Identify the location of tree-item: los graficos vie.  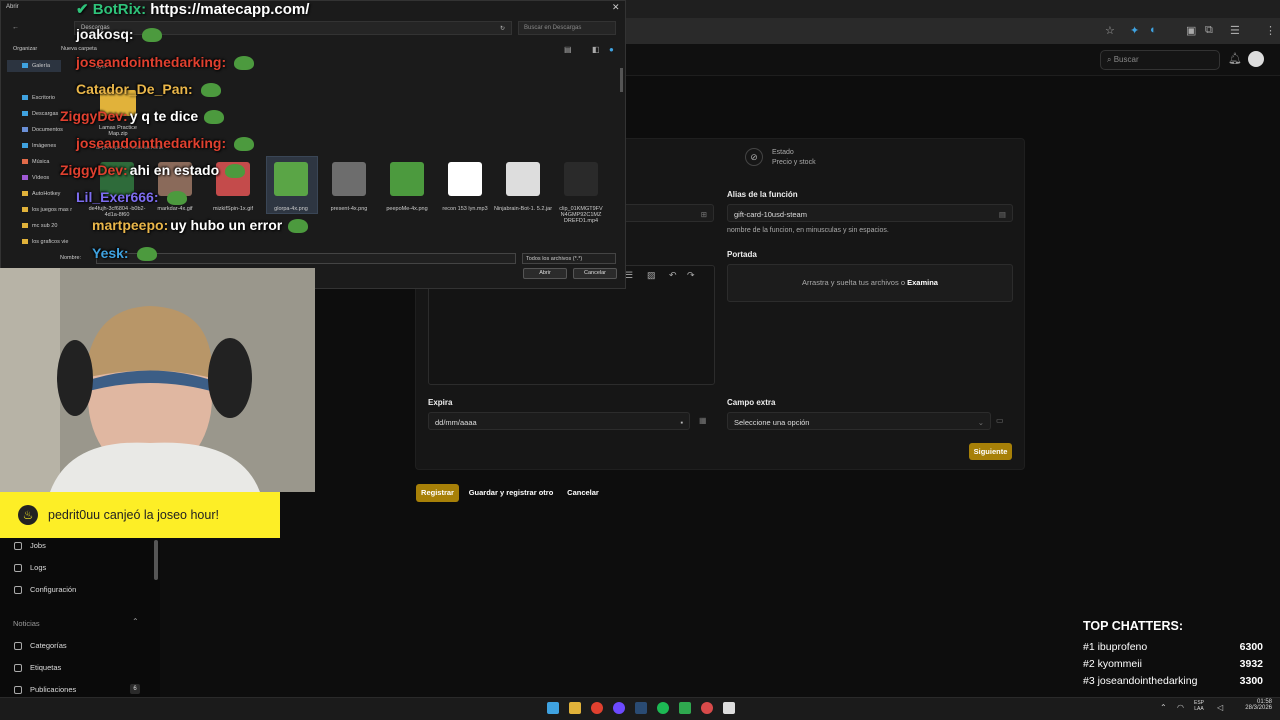
(45, 242).